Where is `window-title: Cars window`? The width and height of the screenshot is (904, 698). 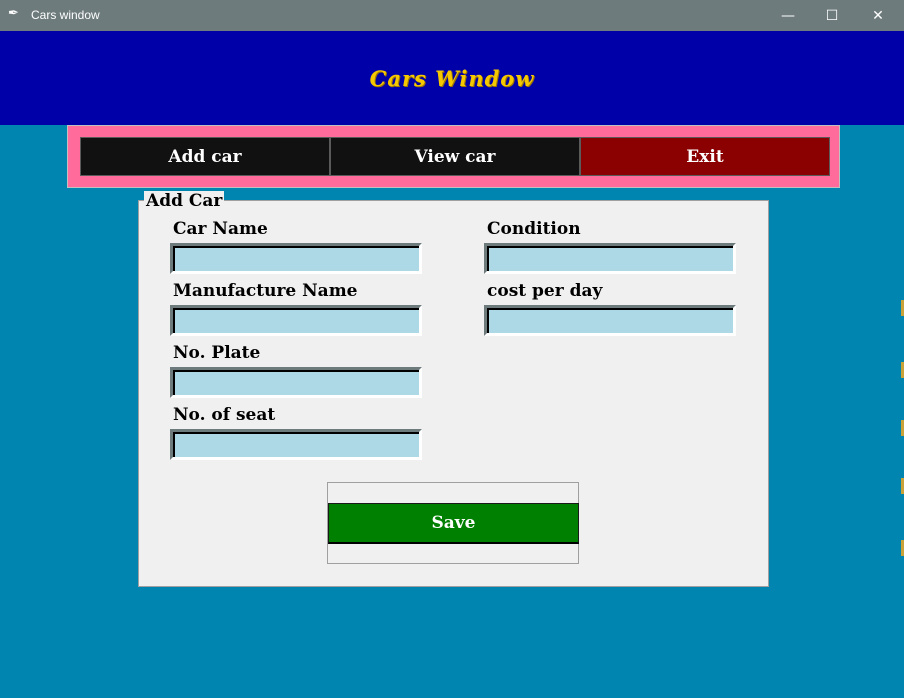 window-title: Cars window is located at coordinates (65, 15).